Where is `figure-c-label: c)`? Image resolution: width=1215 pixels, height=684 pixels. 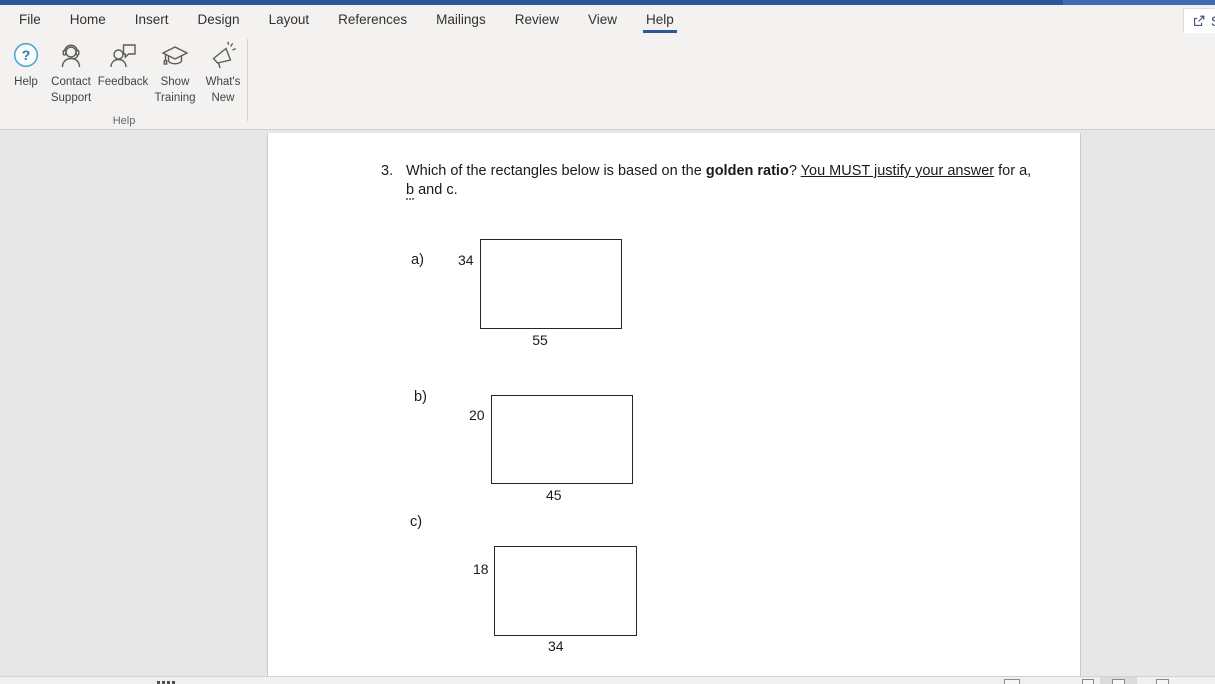
figure-c-label: c) is located at coordinates (416, 522).